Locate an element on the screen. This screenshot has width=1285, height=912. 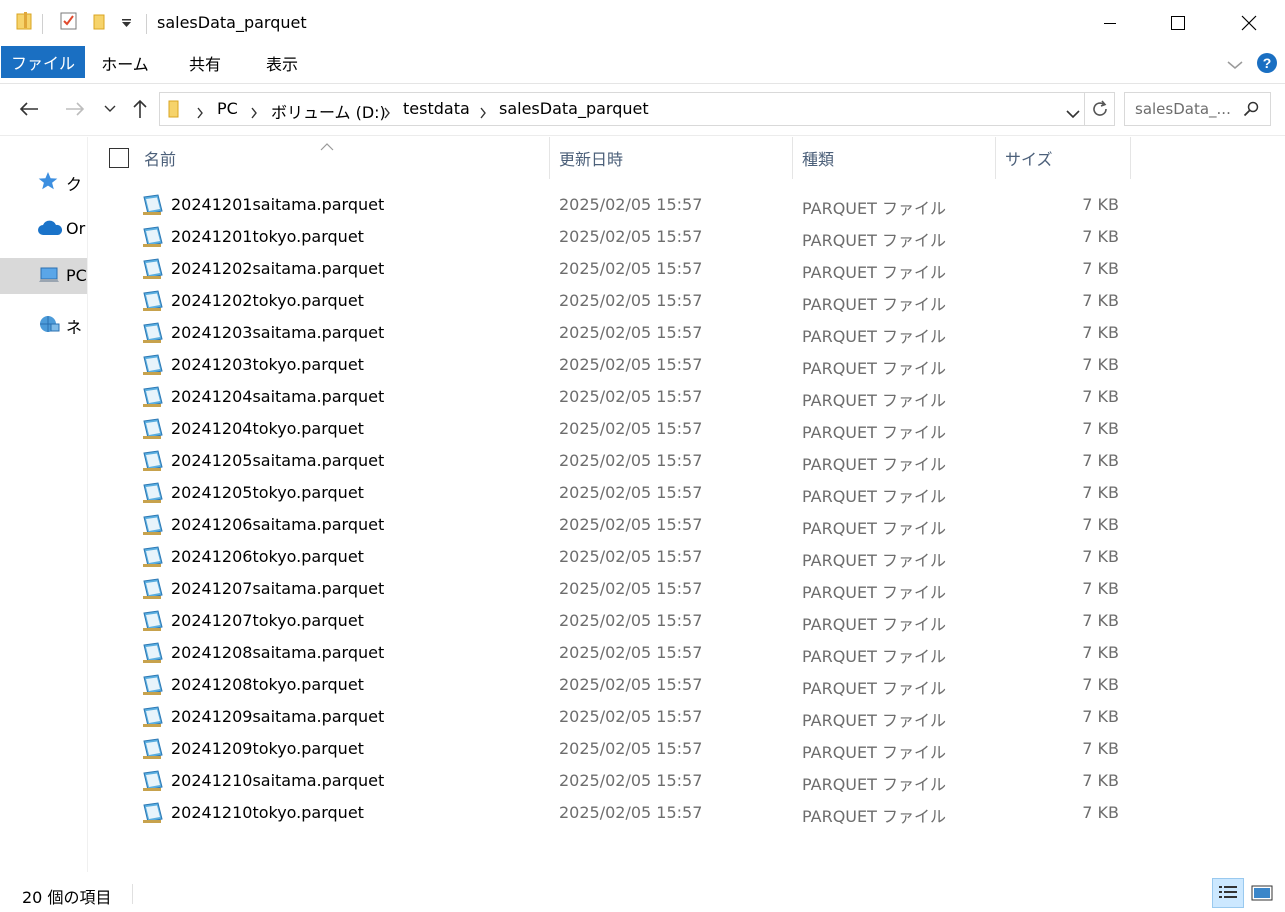
file-name: 20241203saitama.parquet is located at coordinates (278, 332).